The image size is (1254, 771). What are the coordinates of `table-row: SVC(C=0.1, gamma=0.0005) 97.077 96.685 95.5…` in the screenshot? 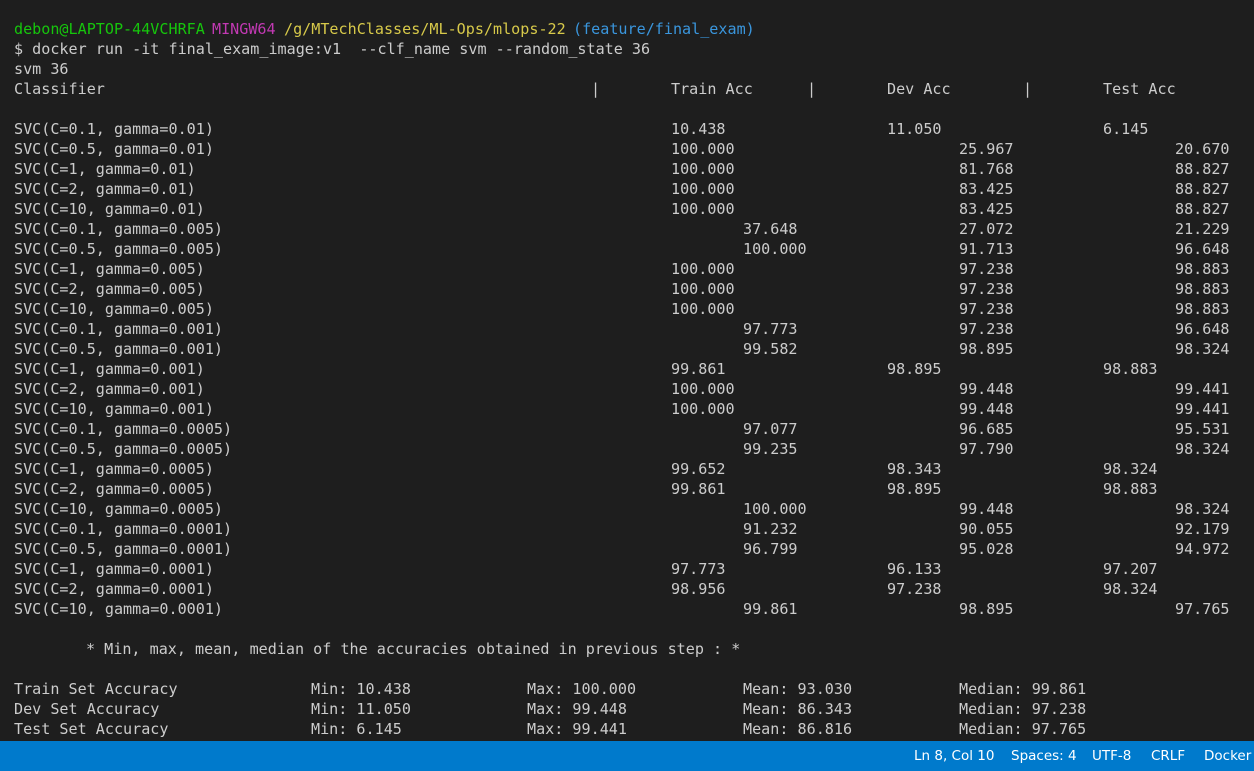 It's located at (627, 429).